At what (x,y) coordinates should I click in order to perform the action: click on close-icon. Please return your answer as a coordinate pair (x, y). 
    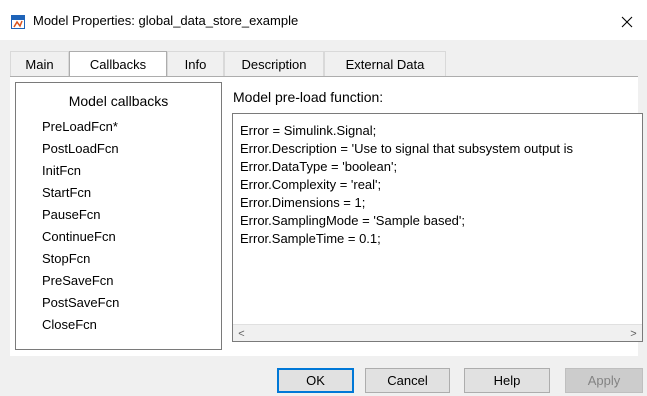
    Looking at the image, I should click on (627, 22).